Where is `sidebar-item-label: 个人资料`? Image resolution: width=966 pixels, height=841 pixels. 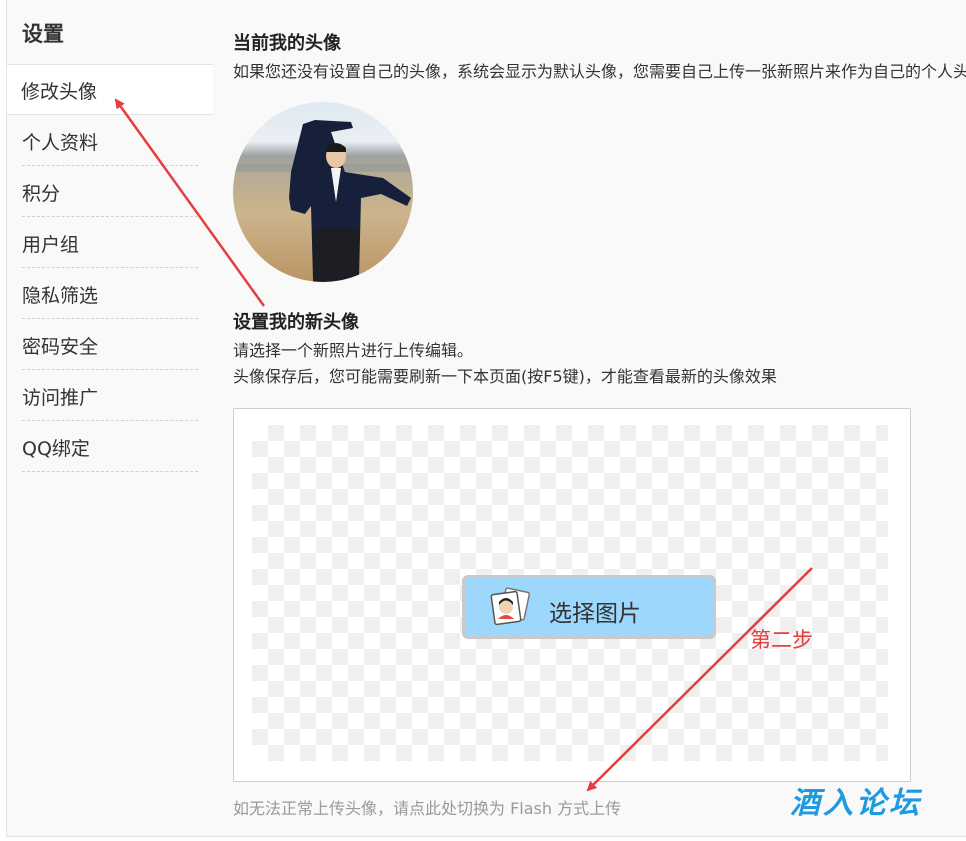
sidebar-item-label: 个人资料 is located at coordinates (60, 143).